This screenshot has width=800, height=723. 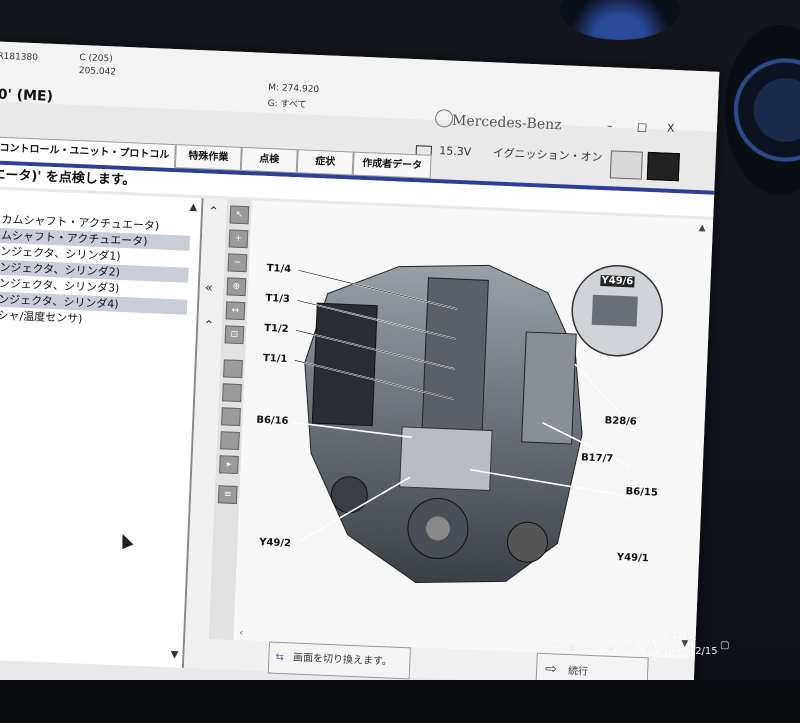 What do you see at coordinates (633, 558) in the screenshot?
I see `label-y49-1: Y49/1` at bounding box center [633, 558].